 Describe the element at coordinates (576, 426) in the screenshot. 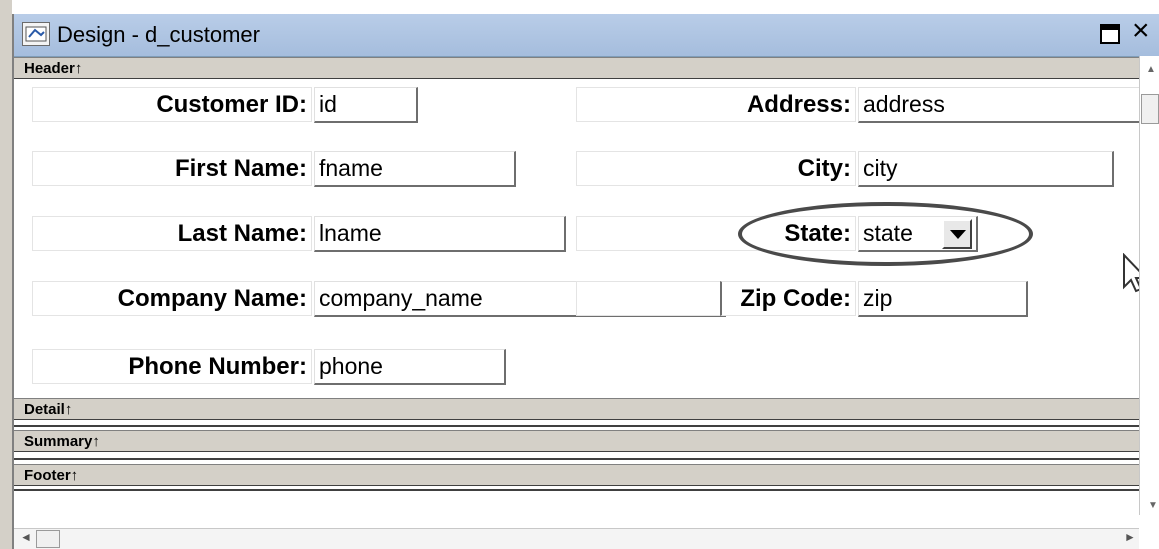

I see `detail-rule` at that location.